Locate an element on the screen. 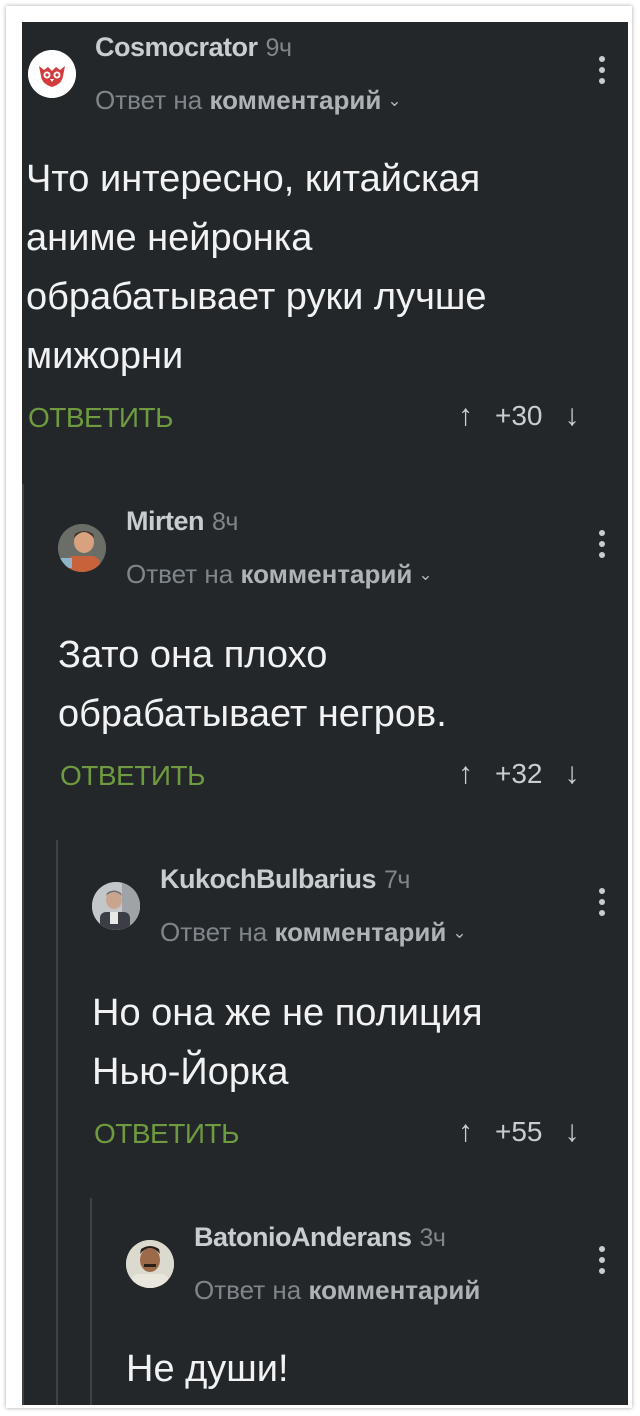 This screenshot has width=640, height=1416. comment-score: +32 is located at coordinates (519, 773).